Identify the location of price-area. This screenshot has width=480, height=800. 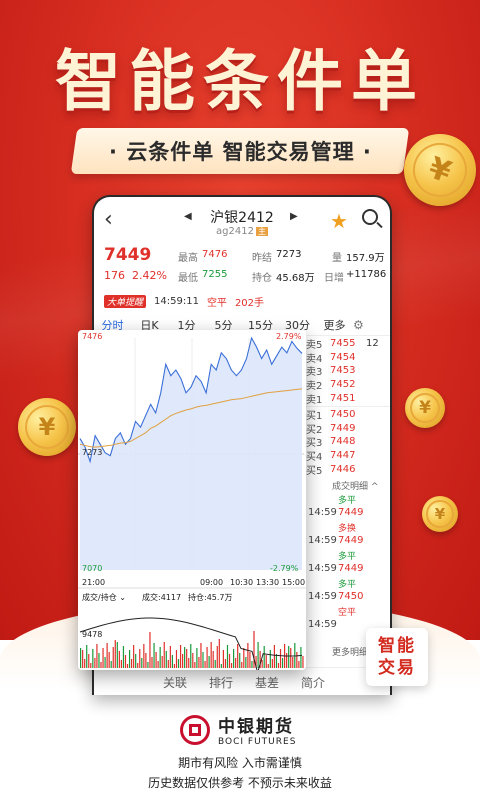
(191, 454).